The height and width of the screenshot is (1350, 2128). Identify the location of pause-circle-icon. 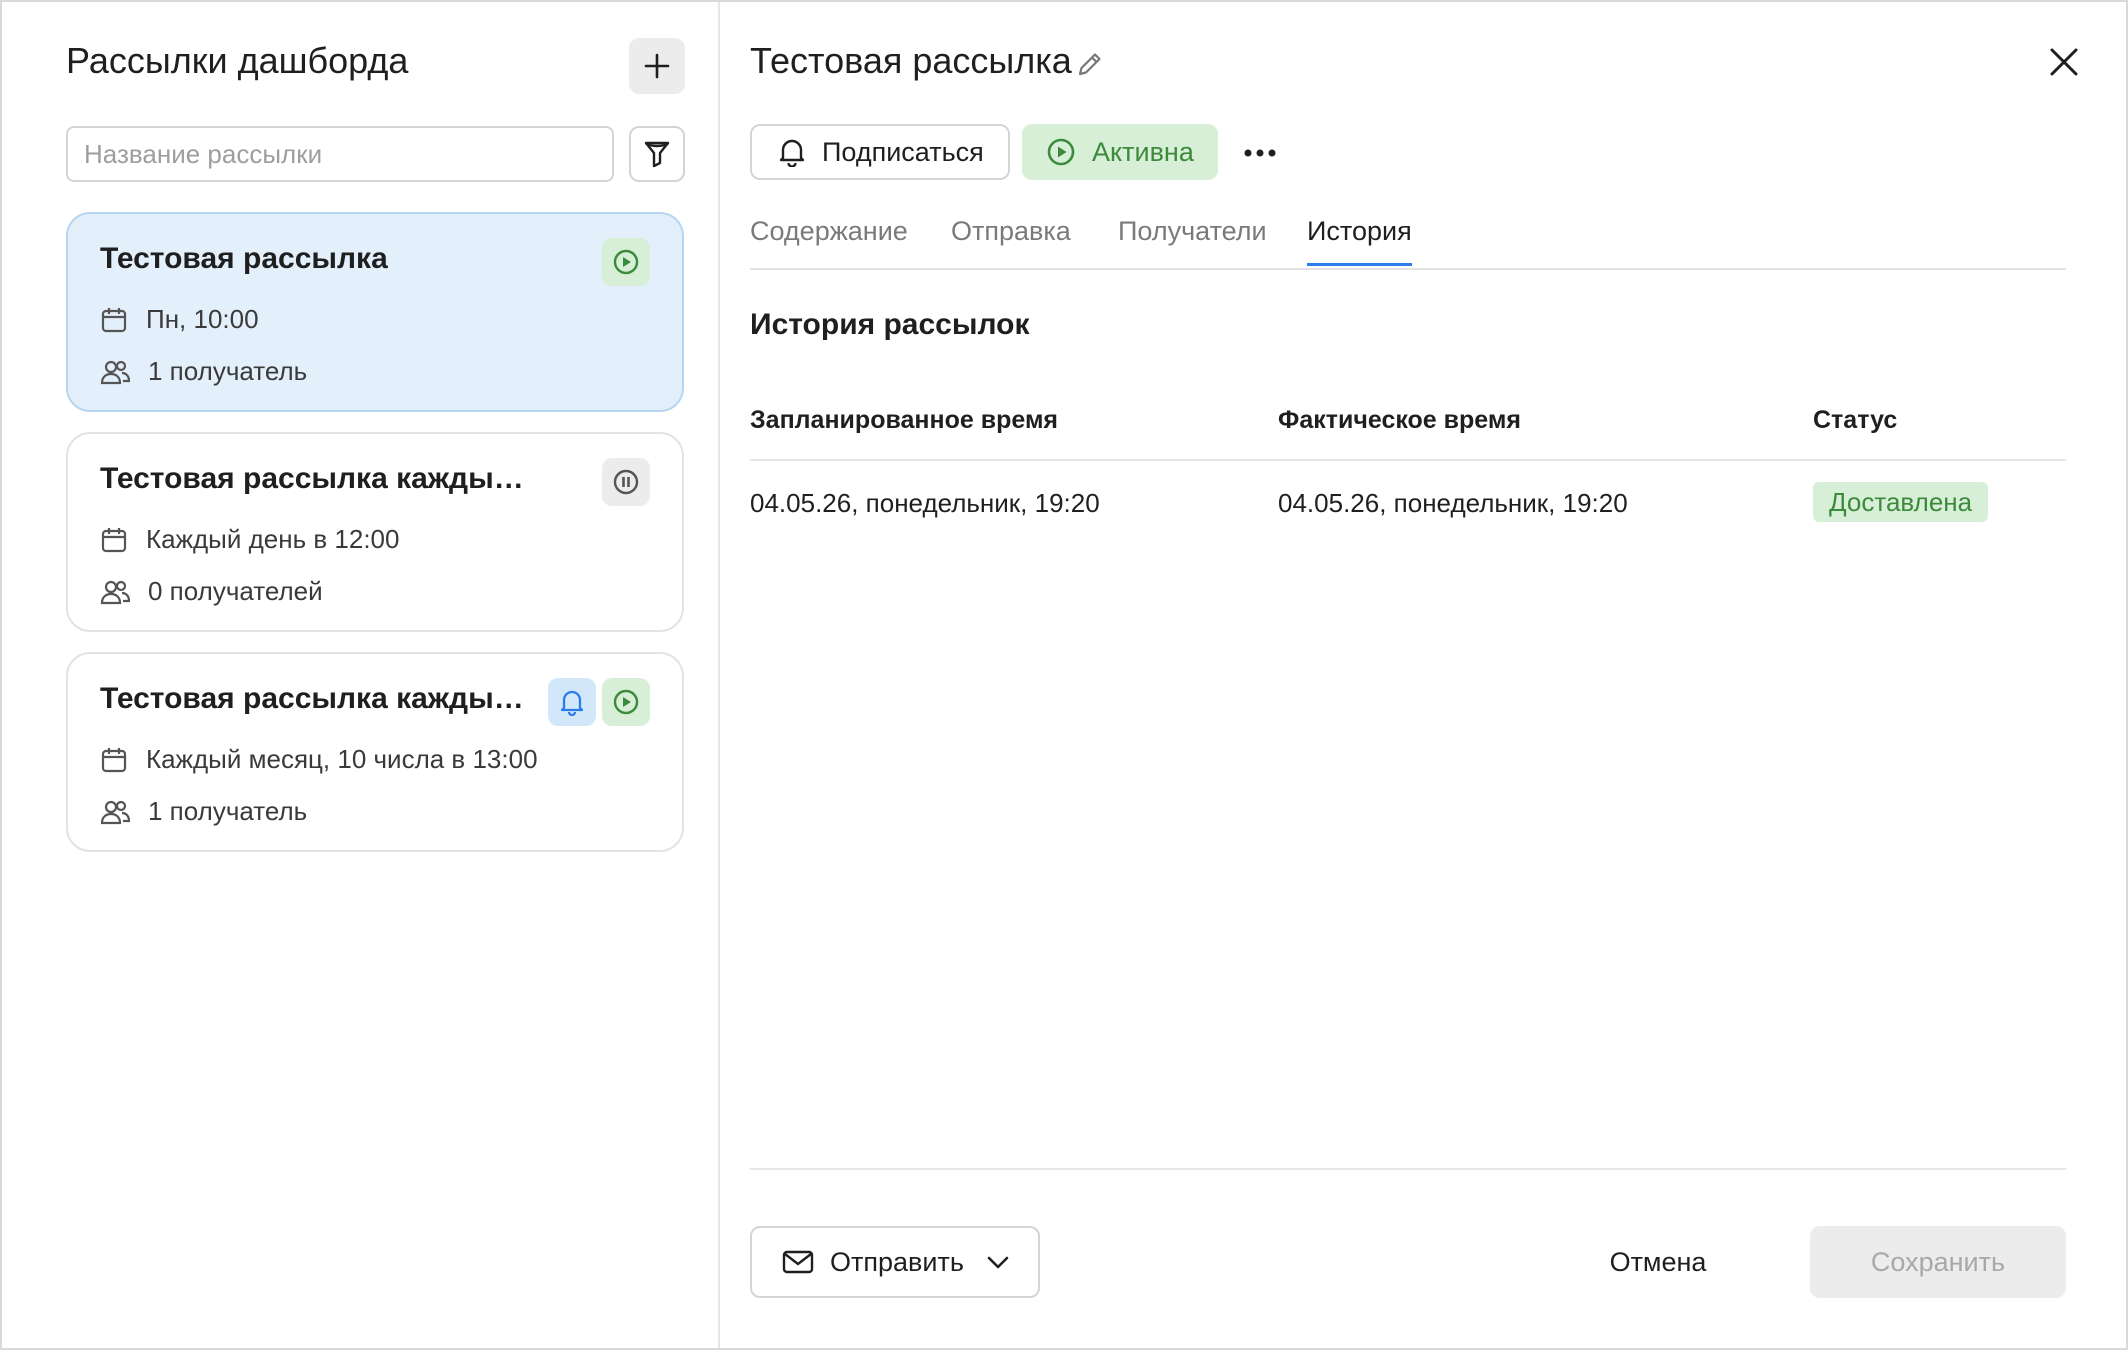
(626, 482).